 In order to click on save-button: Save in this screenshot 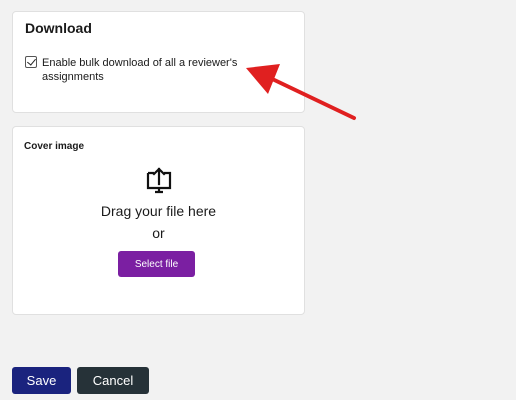, I will do `click(41, 380)`.